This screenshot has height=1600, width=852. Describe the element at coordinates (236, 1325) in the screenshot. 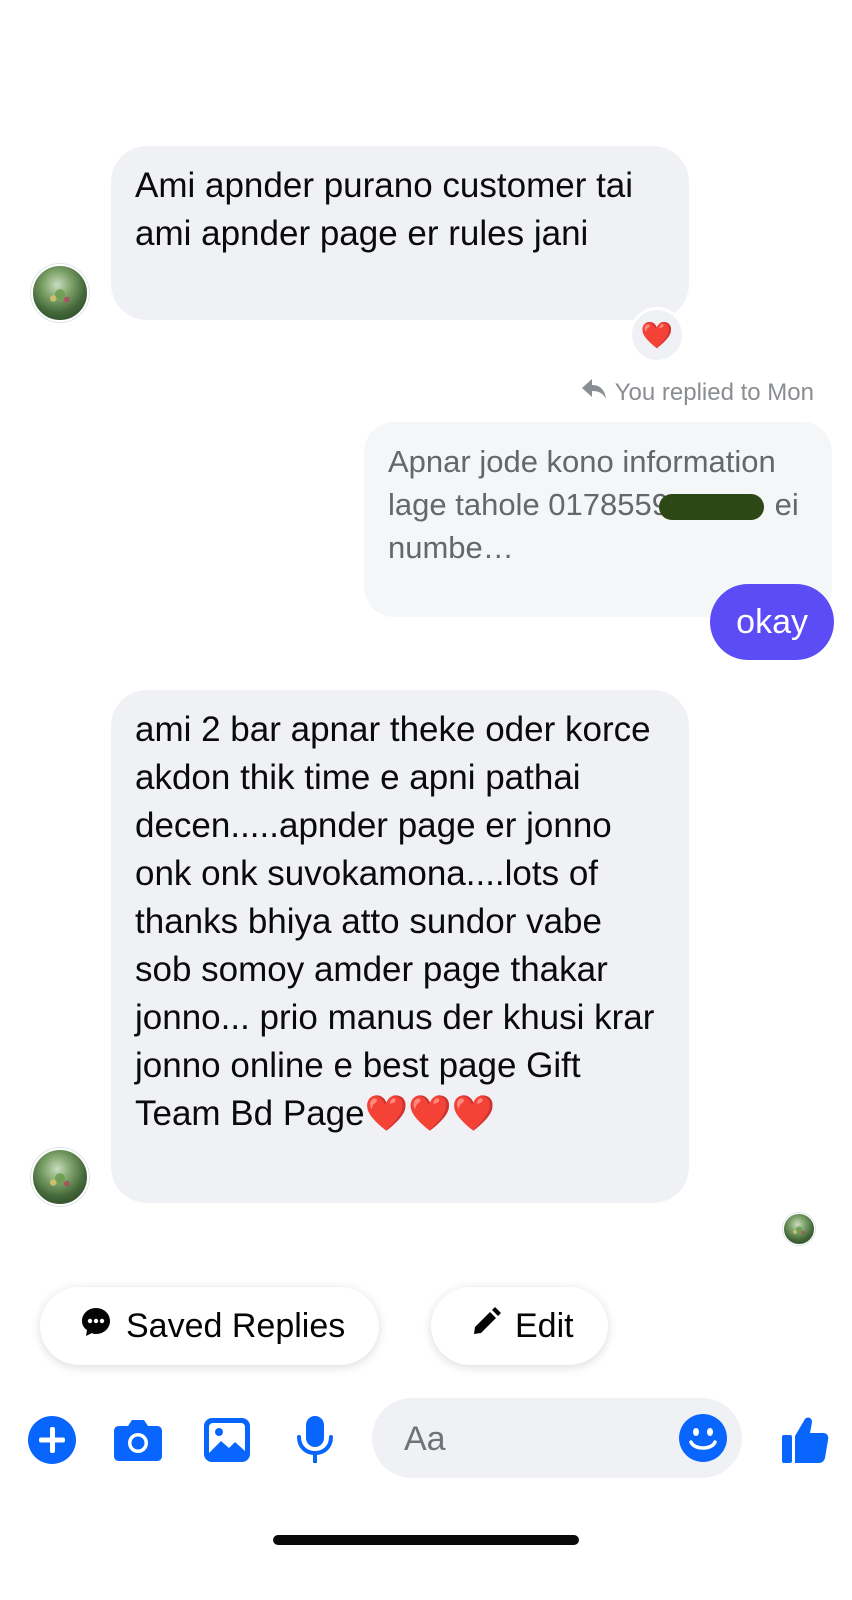

I see `saved-replies-label: Saved Replies` at that location.